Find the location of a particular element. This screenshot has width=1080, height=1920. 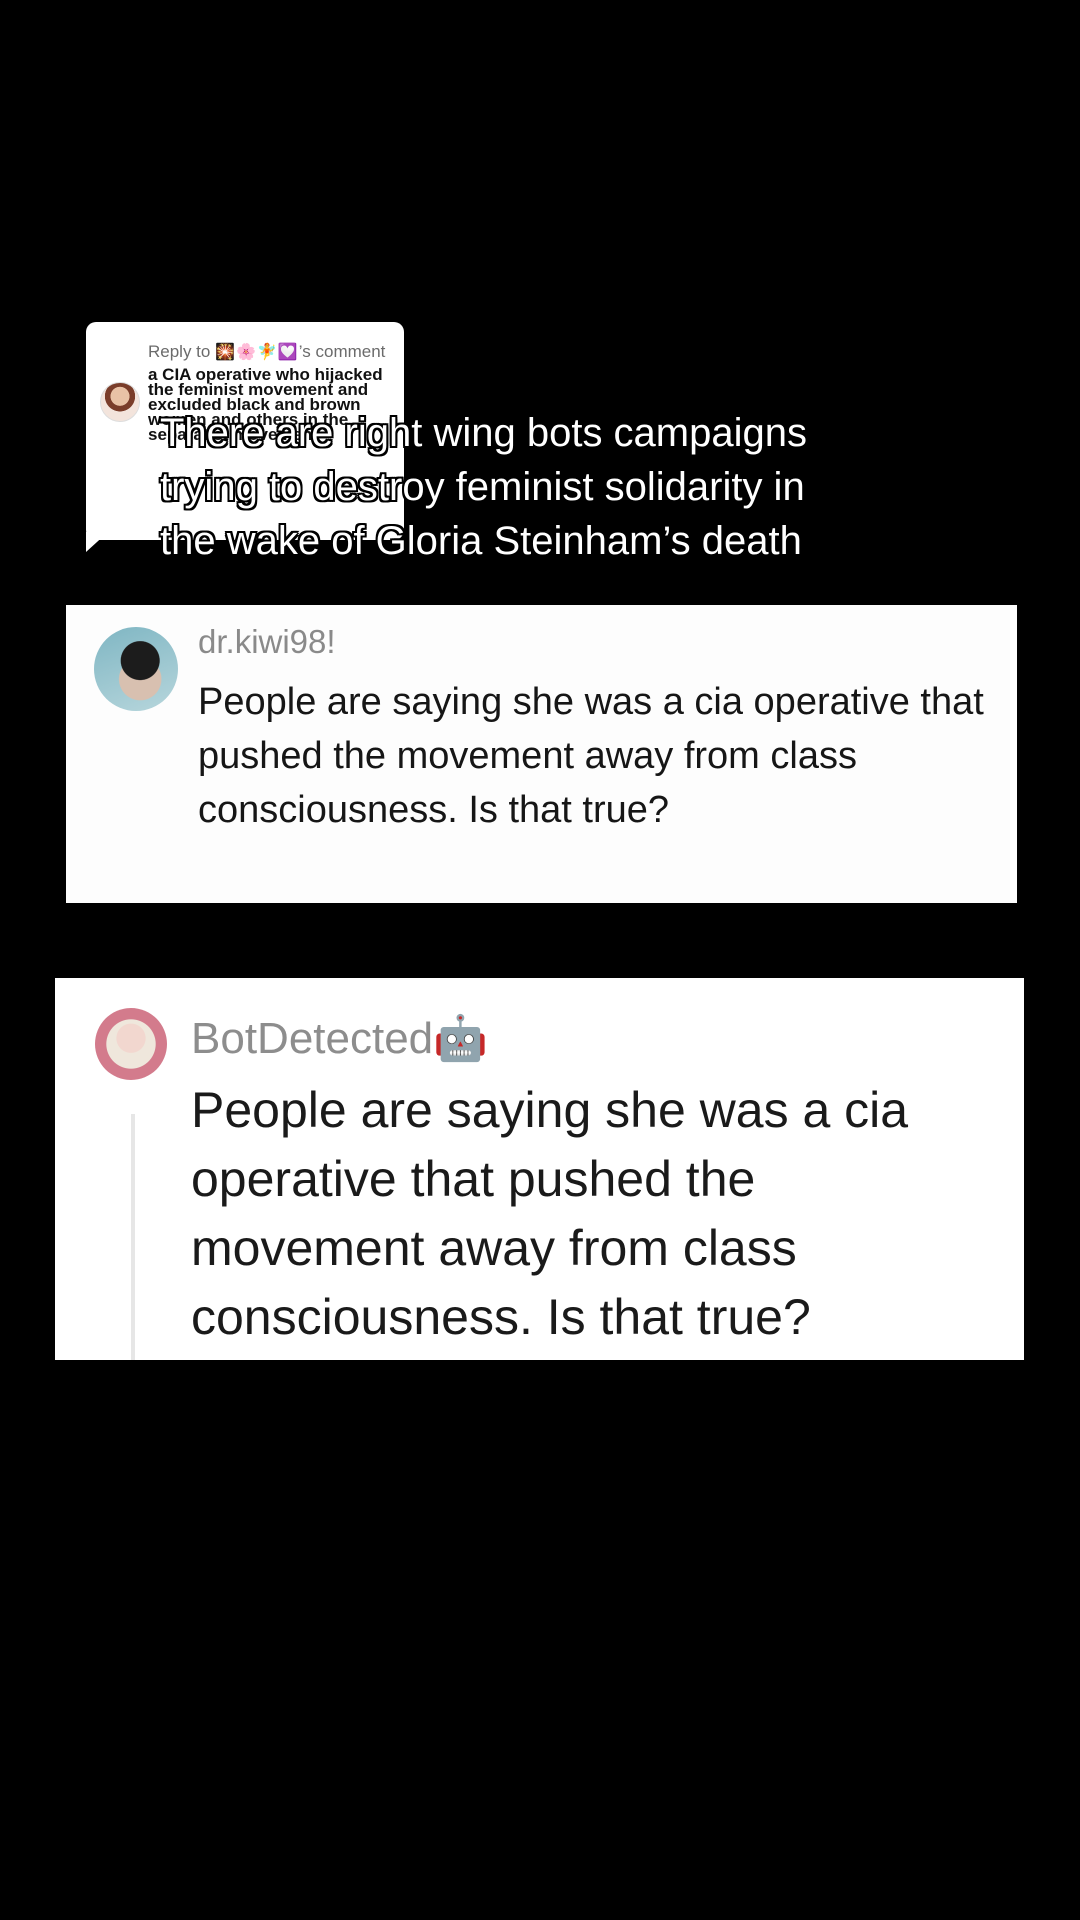

reply-header: Reply to 🎇🌸🧚💟’s comment is located at coordinates (267, 352).